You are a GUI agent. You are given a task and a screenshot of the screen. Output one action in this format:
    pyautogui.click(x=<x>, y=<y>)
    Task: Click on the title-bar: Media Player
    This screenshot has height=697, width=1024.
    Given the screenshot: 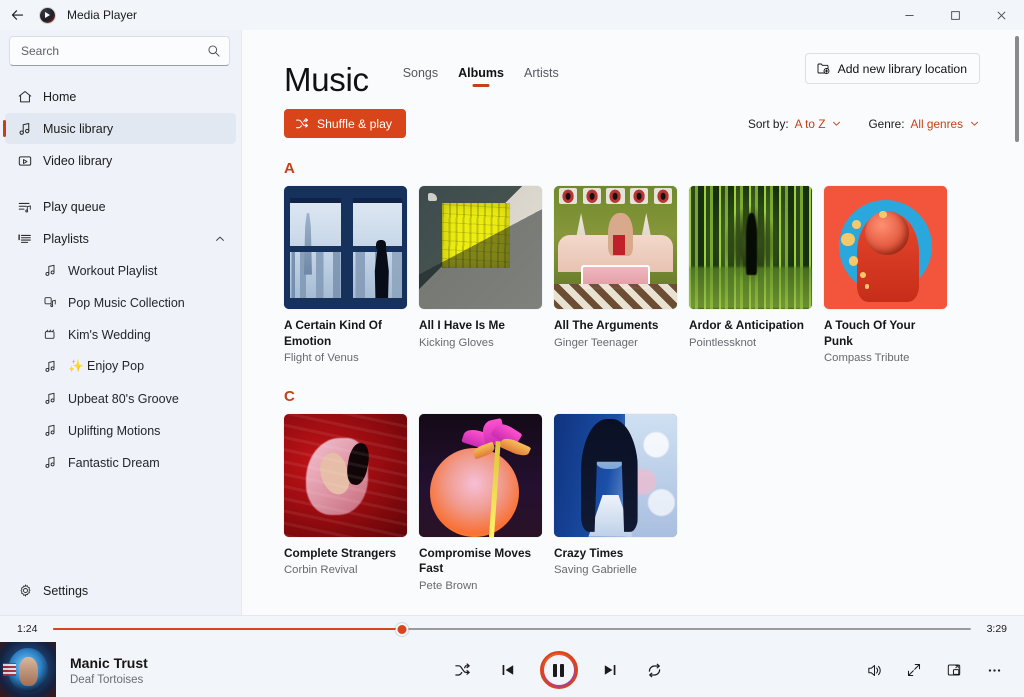 What is the action you would take?
    pyautogui.click(x=512, y=15)
    